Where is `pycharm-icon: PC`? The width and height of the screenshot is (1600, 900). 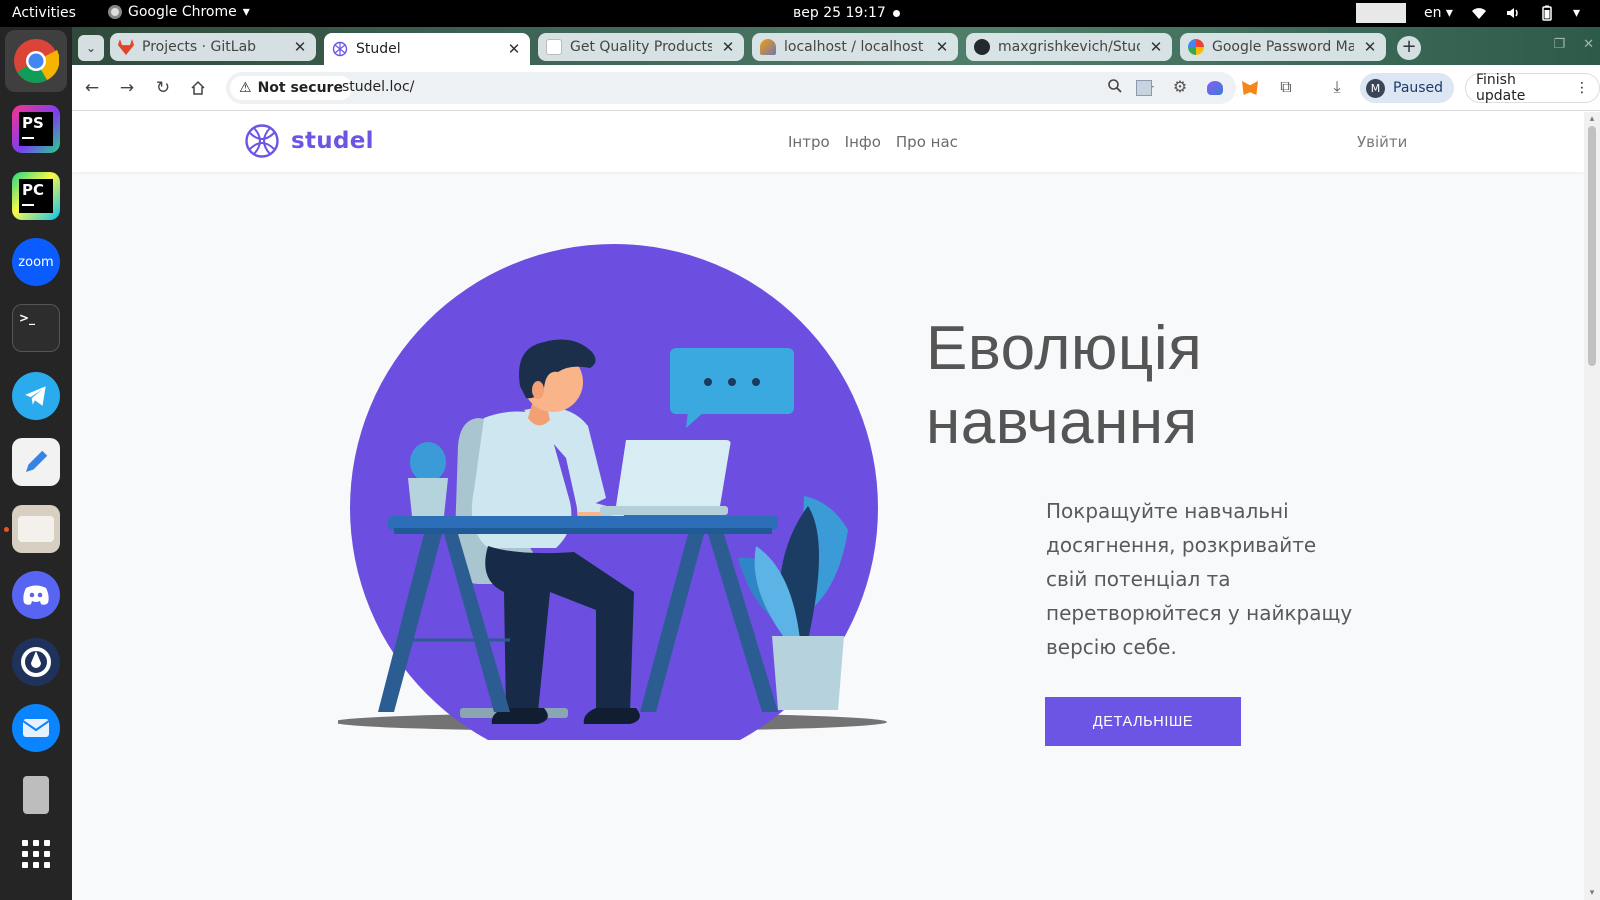 pycharm-icon: PC is located at coordinates (36, 196).